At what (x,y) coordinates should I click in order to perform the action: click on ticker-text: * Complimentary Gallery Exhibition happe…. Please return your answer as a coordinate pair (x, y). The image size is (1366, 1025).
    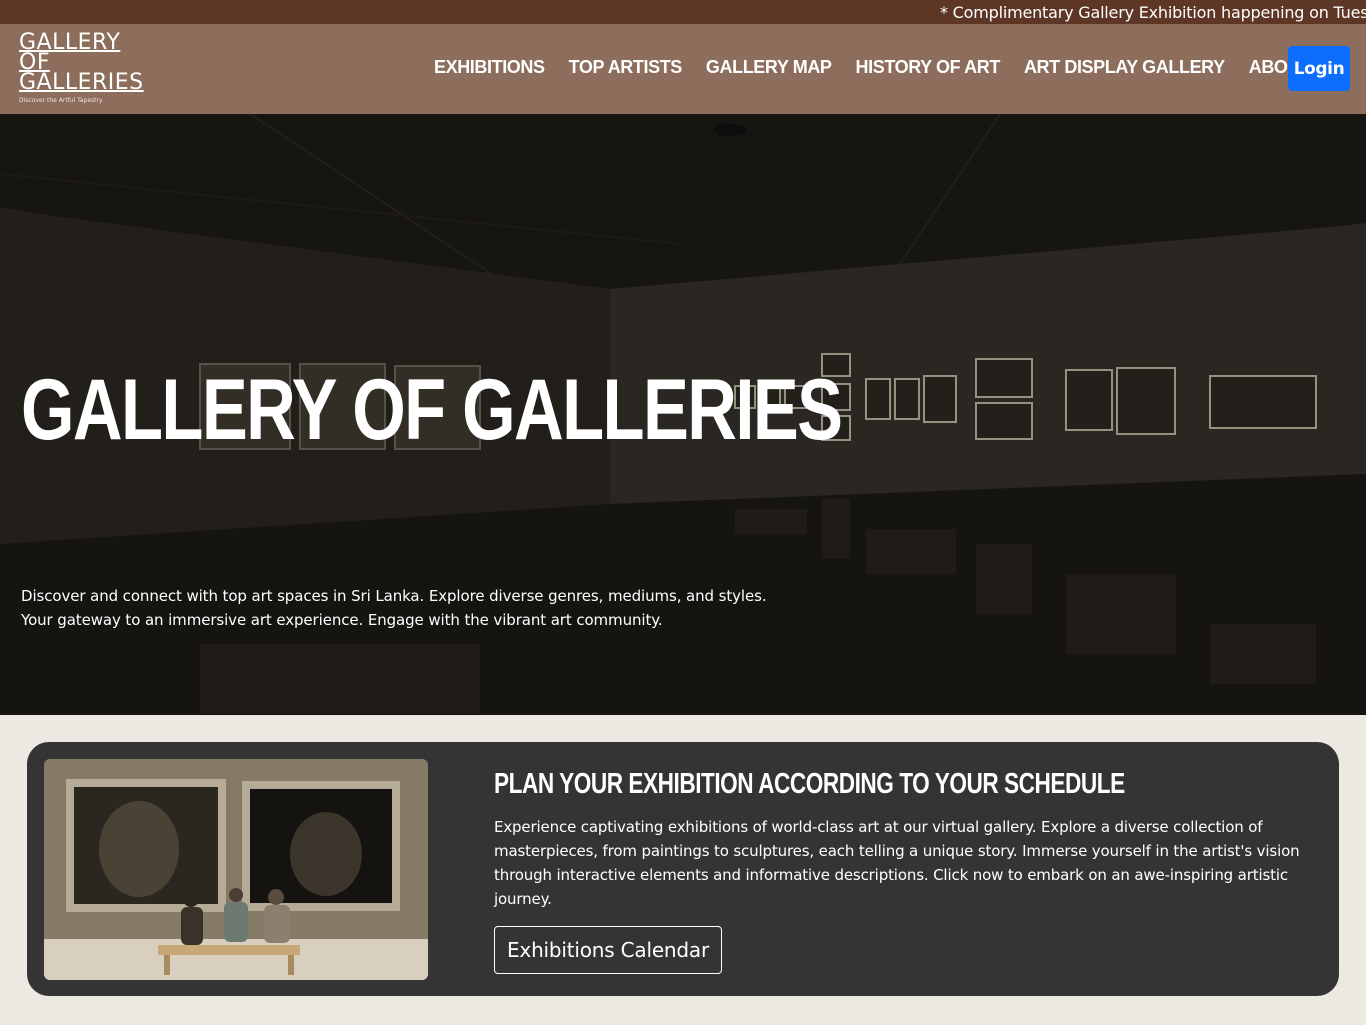
    Looking at the image, I should click on (1153, 12).